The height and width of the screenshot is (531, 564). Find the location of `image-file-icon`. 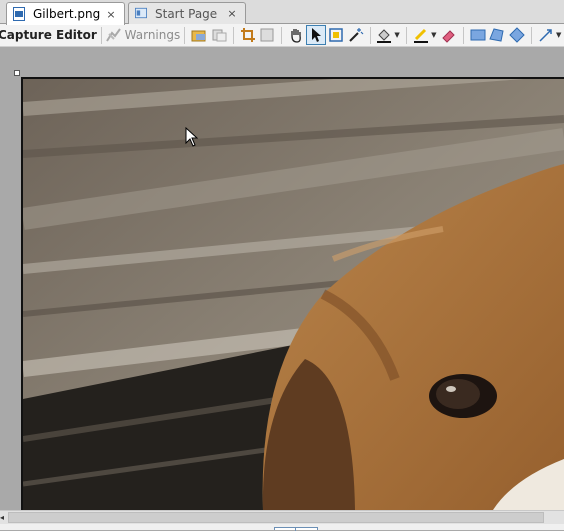

image-file-icon is located at coordinates (19, 14).